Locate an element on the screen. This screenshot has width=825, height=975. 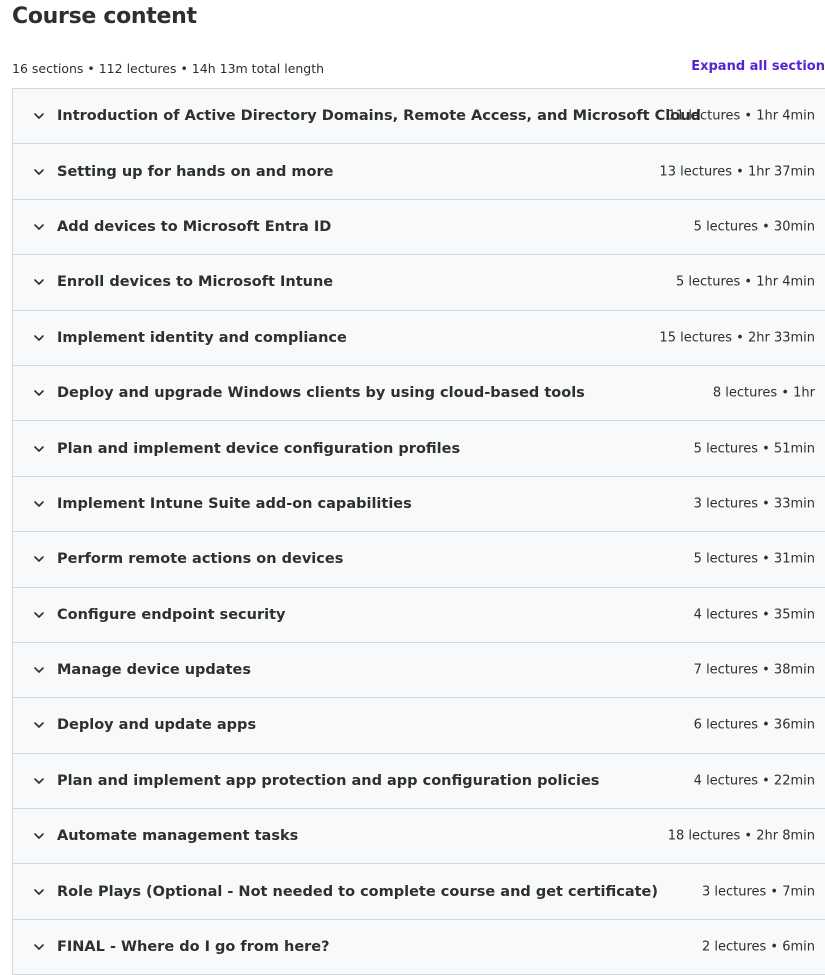
section-meta: 13 lectures • 1hr 37min is located at coordinates (737, 172).